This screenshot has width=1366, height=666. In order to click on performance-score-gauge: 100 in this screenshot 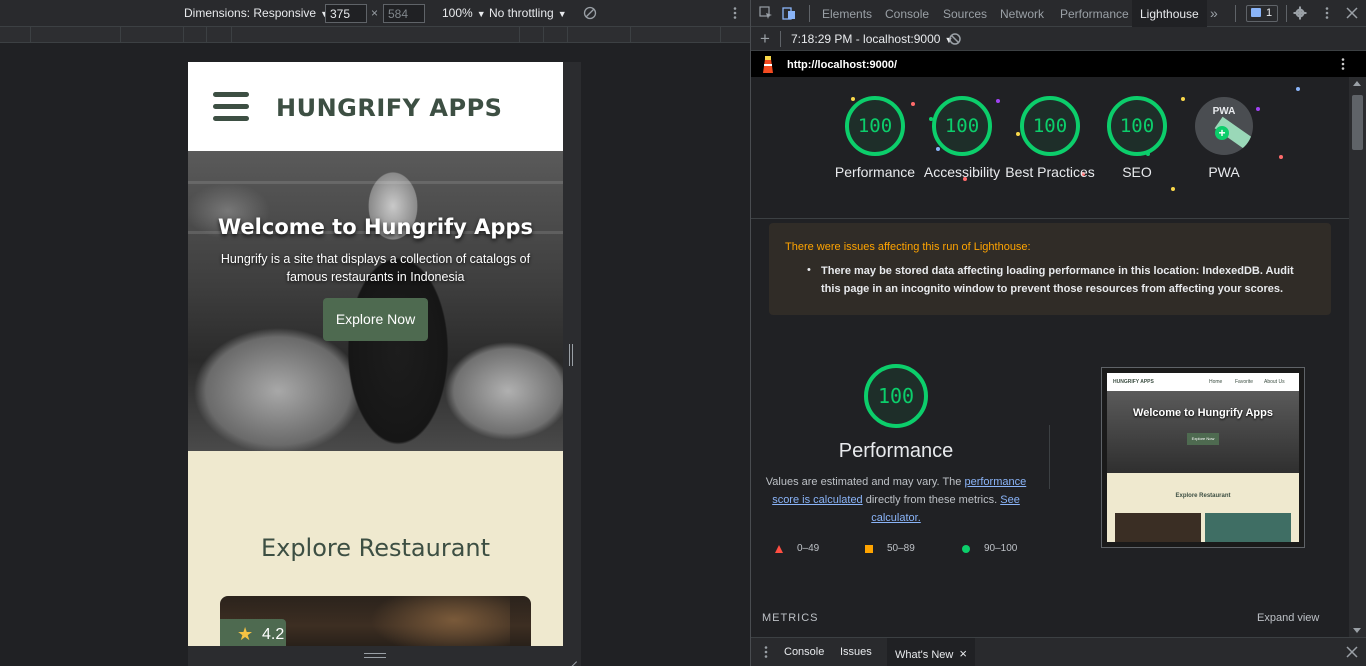, I will do `click(896, 396)`.